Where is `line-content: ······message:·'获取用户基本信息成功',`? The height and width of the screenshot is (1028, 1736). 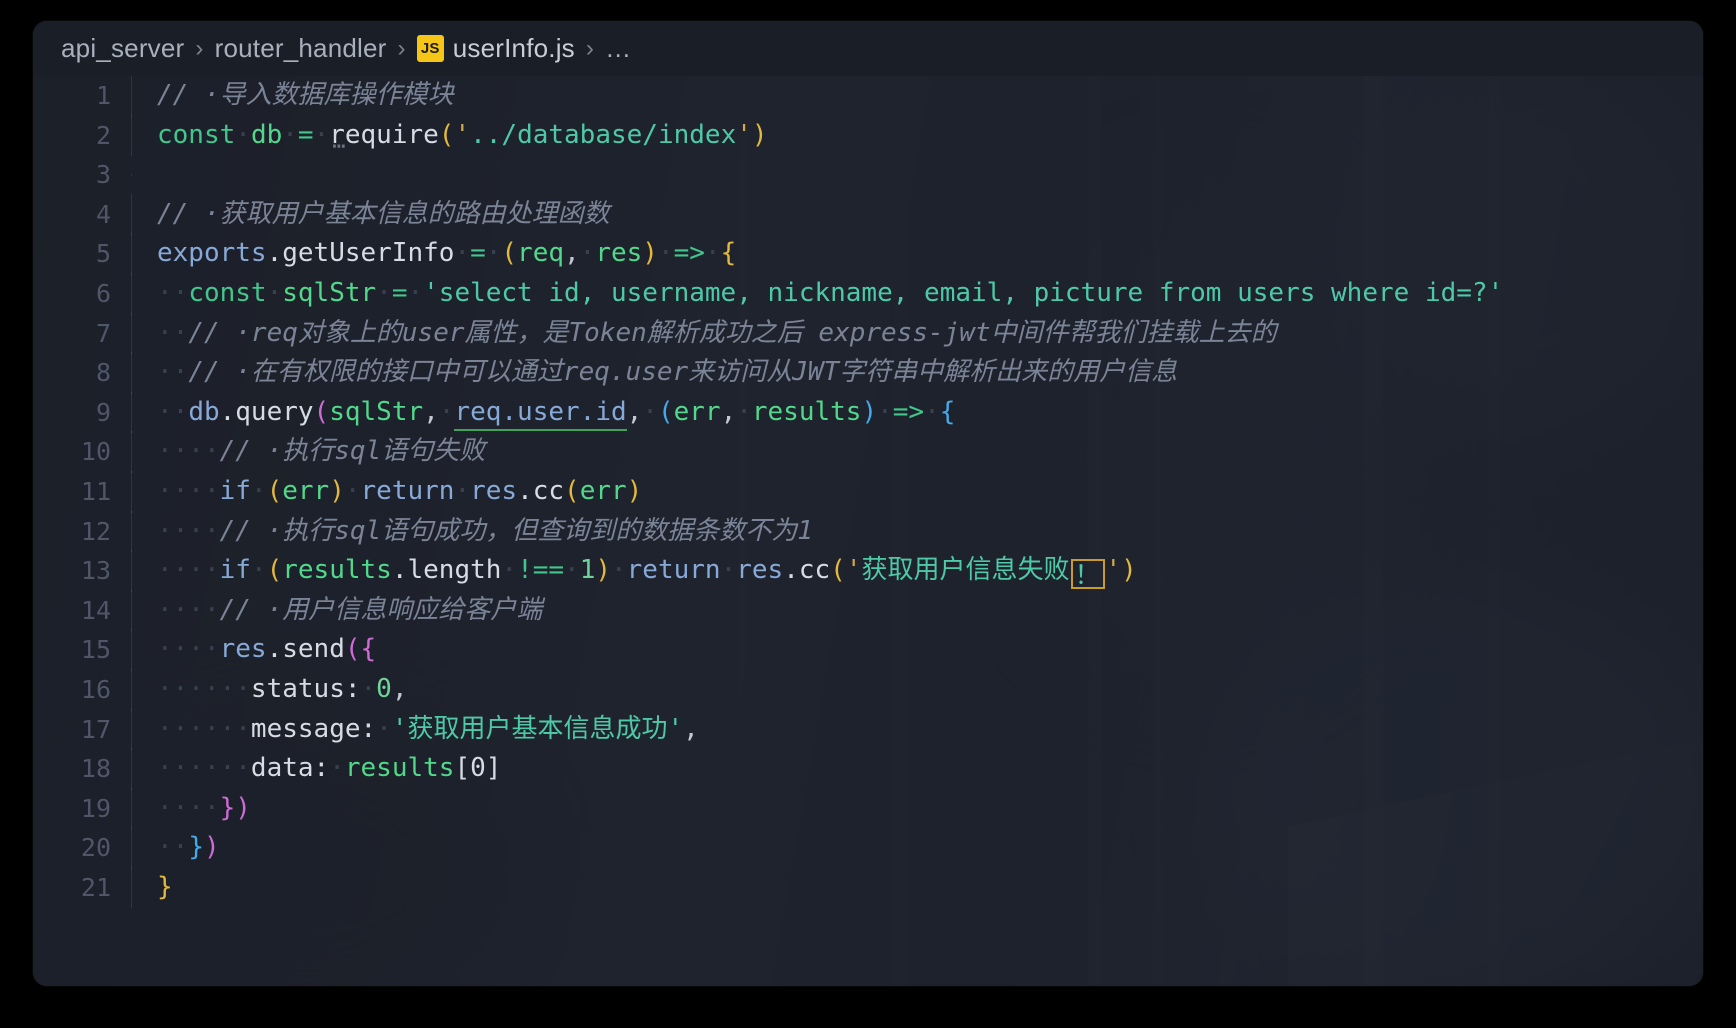 line-content: ······message:·'获取用户基本信息成功', is located at coordinates (917, 729).